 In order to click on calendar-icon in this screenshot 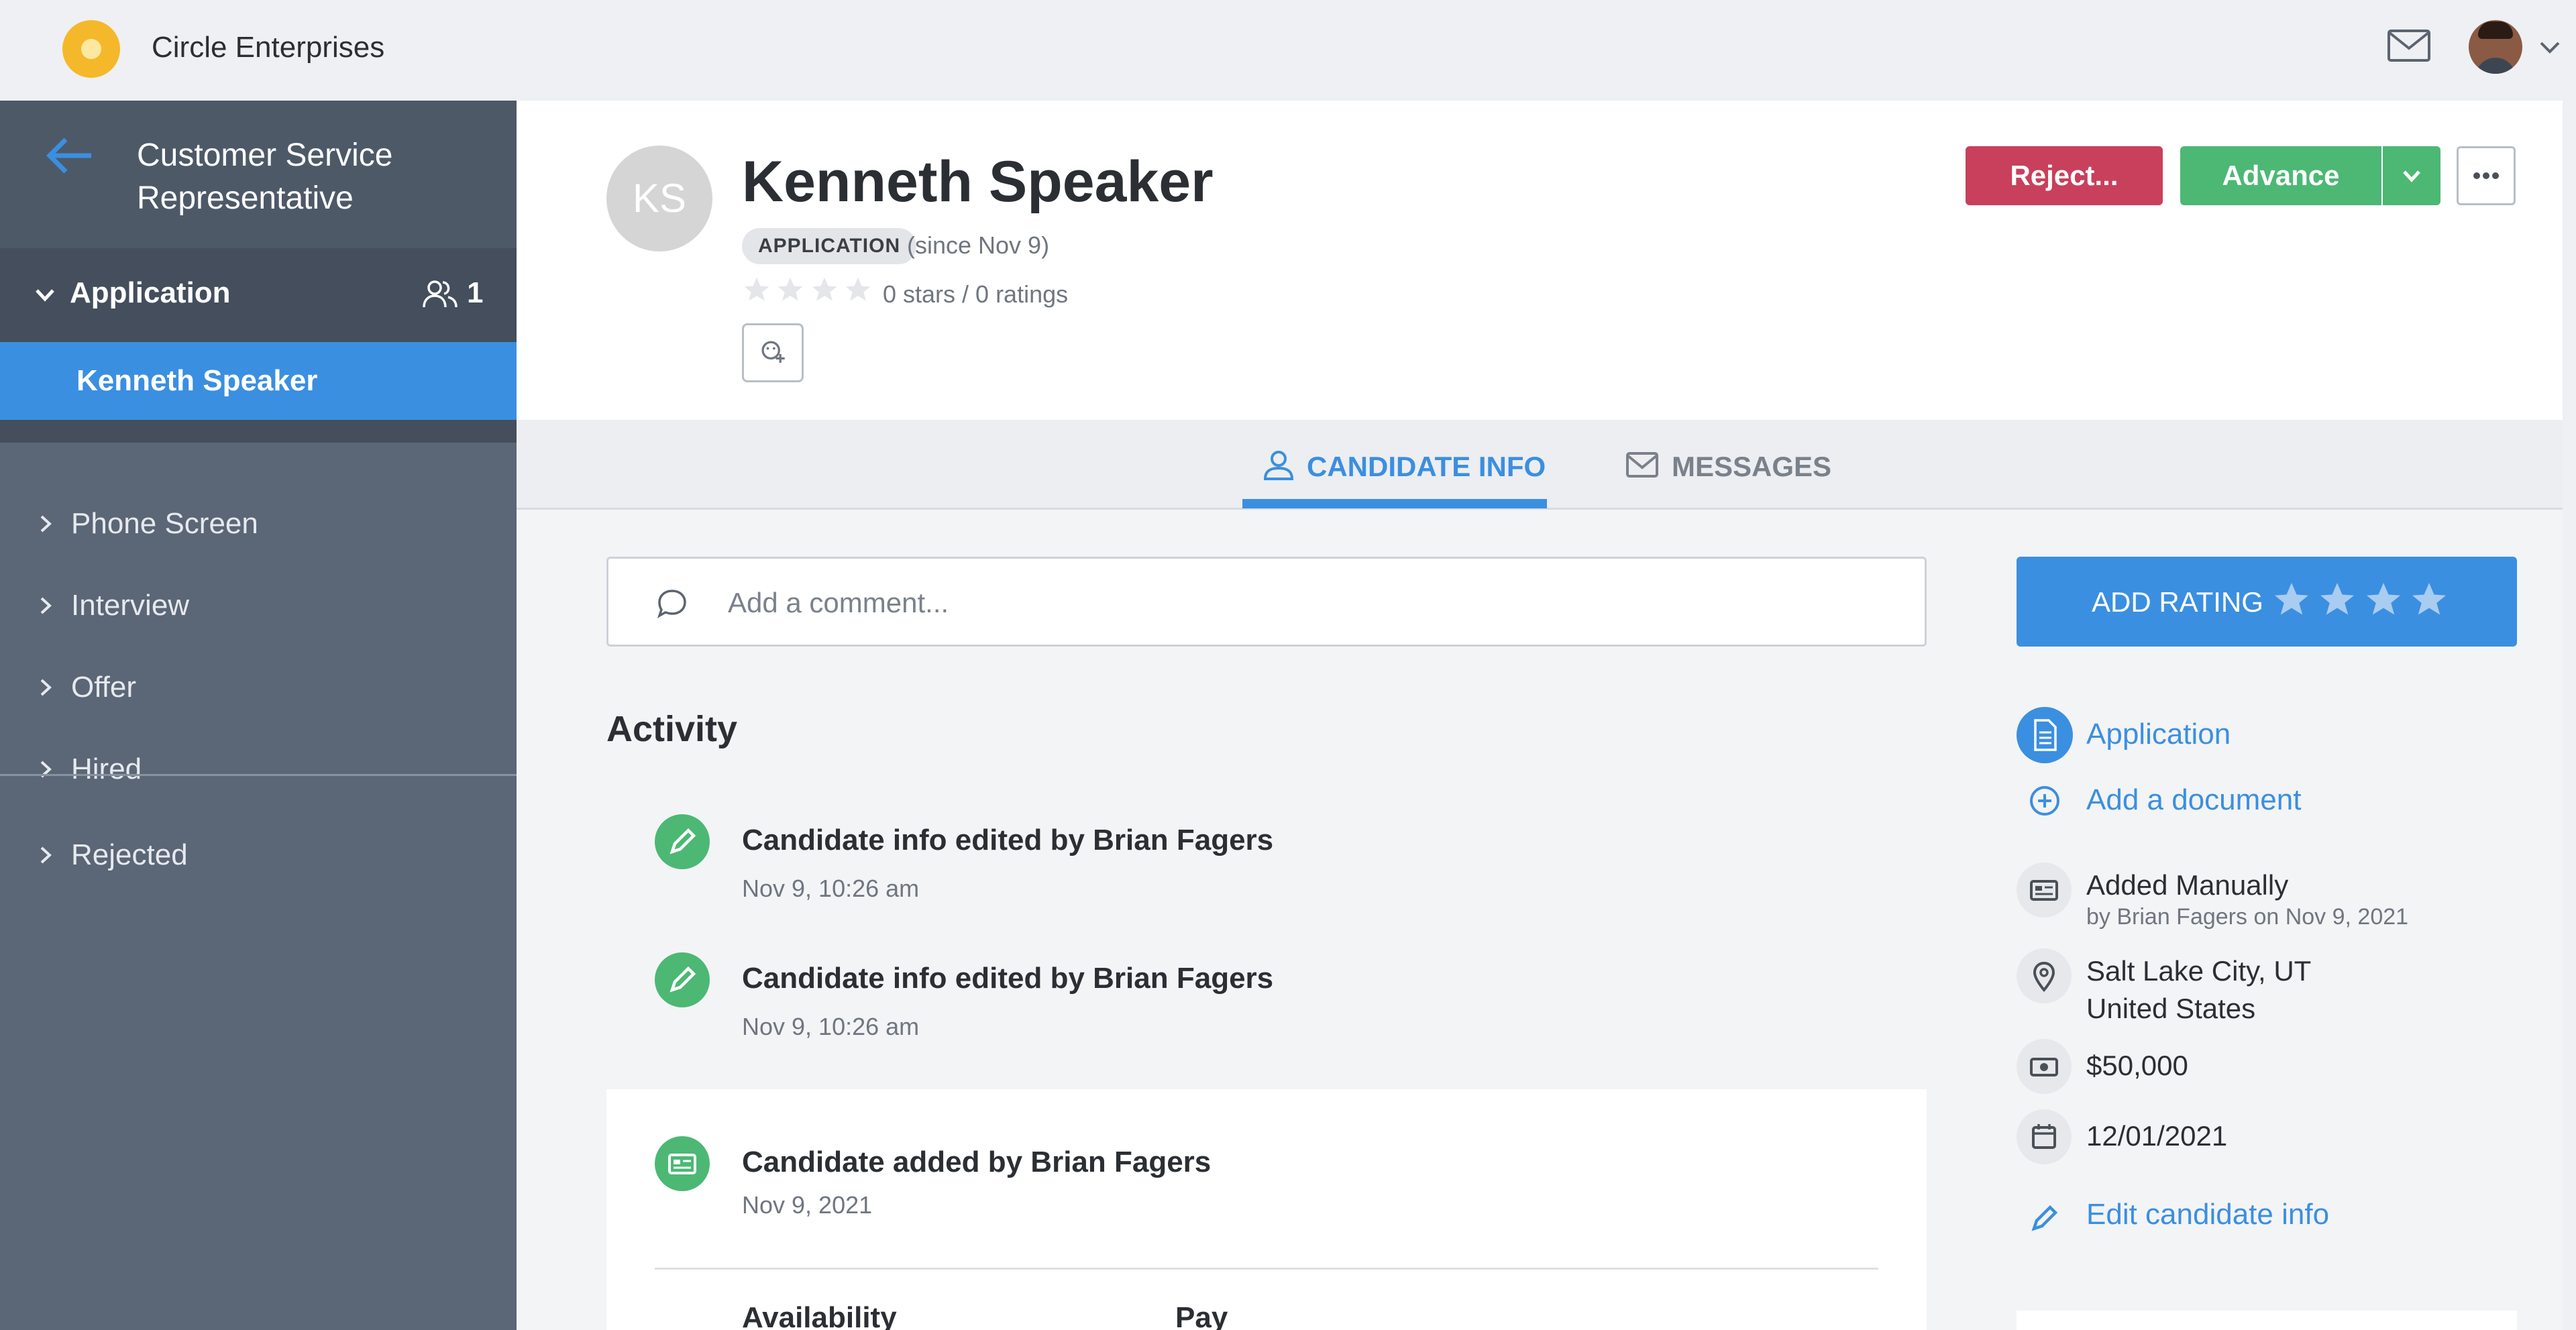, I will do `click(2044, 1136)`.